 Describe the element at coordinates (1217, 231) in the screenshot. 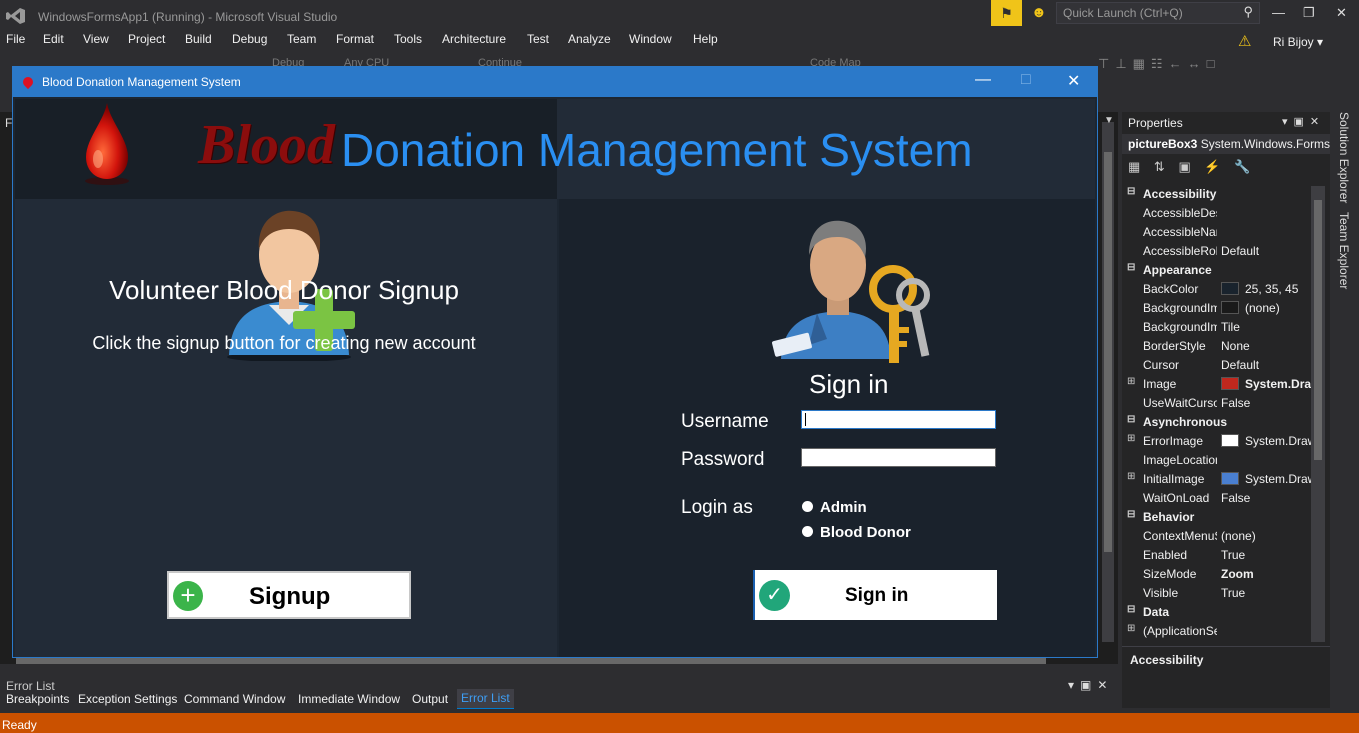

I see `property-row: AccessibleName` at that location.